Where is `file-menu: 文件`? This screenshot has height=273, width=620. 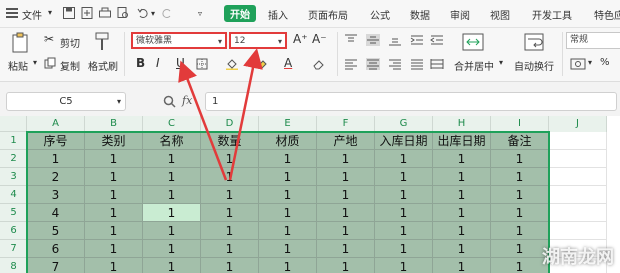
file-menu: 文件 is located at coordinates (32, 14).